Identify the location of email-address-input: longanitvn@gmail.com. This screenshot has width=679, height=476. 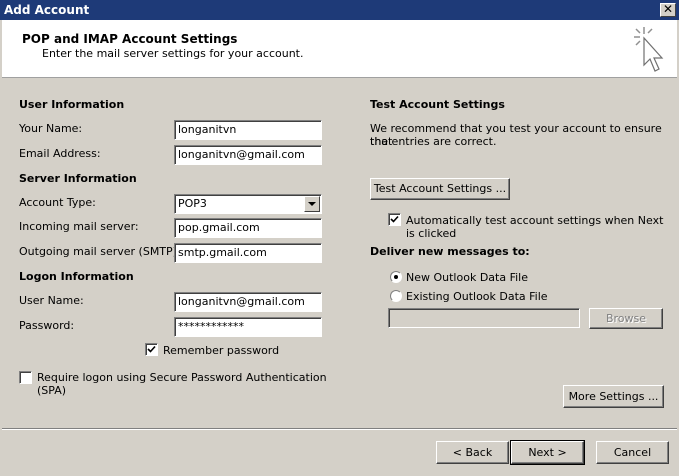
(248, 155).